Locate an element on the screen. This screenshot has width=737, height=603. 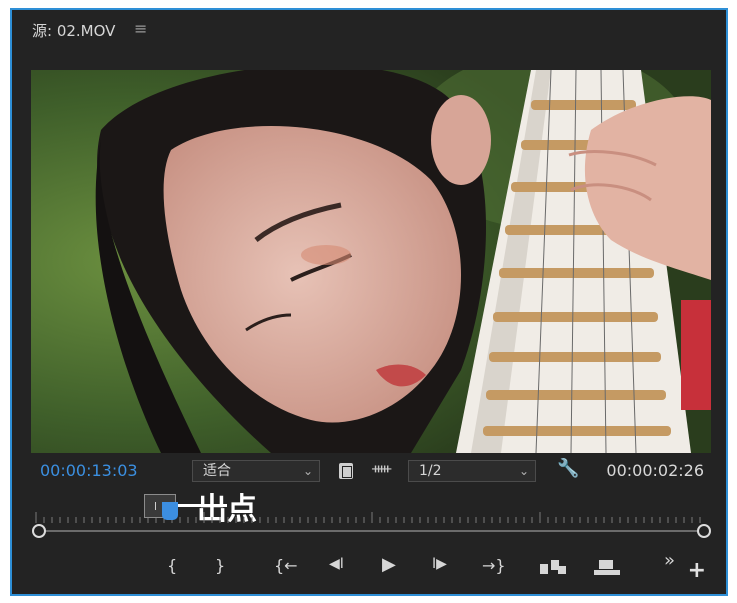
time-ruler is located at coordinates (368, 517).